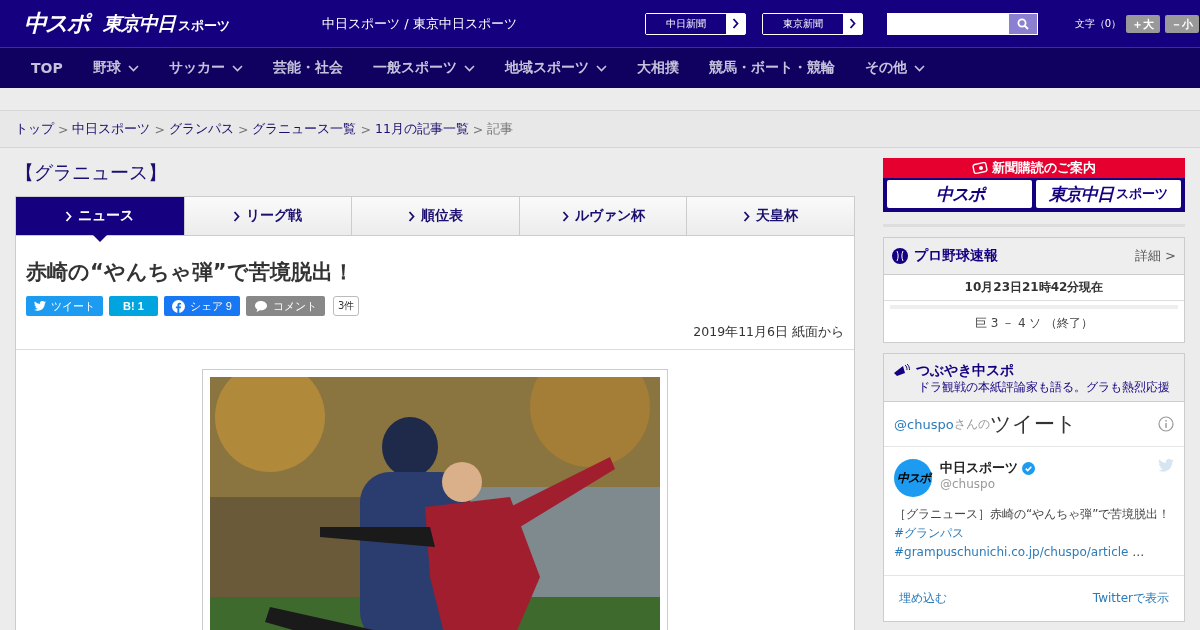  Describe the element at coordinates (1044, 387) in the screenshot. I see `widget-subtitle: ドラ観戦の本紙評論家も語る。グラも熱烈応援` at that location.